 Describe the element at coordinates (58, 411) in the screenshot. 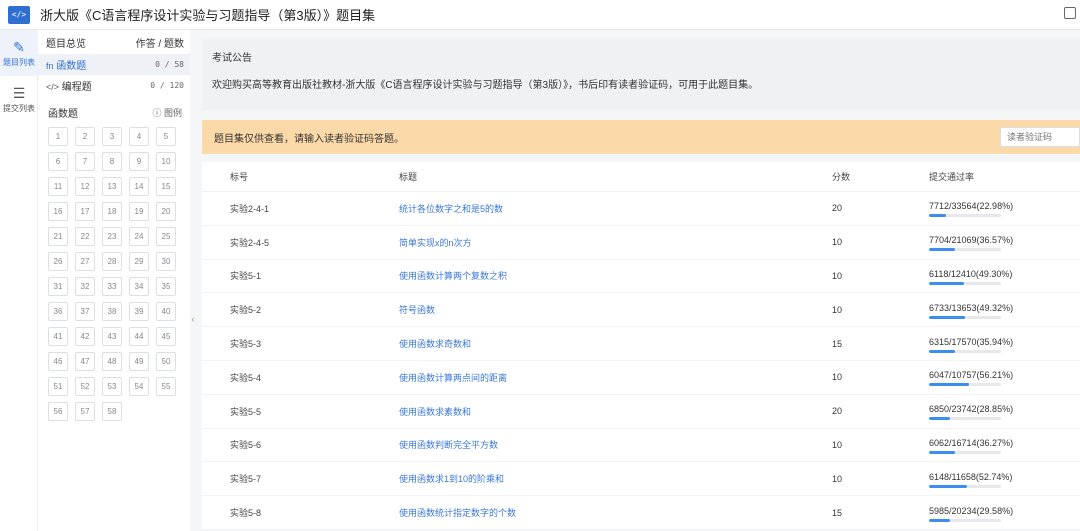

I see `problem-cell: 56` at that location.